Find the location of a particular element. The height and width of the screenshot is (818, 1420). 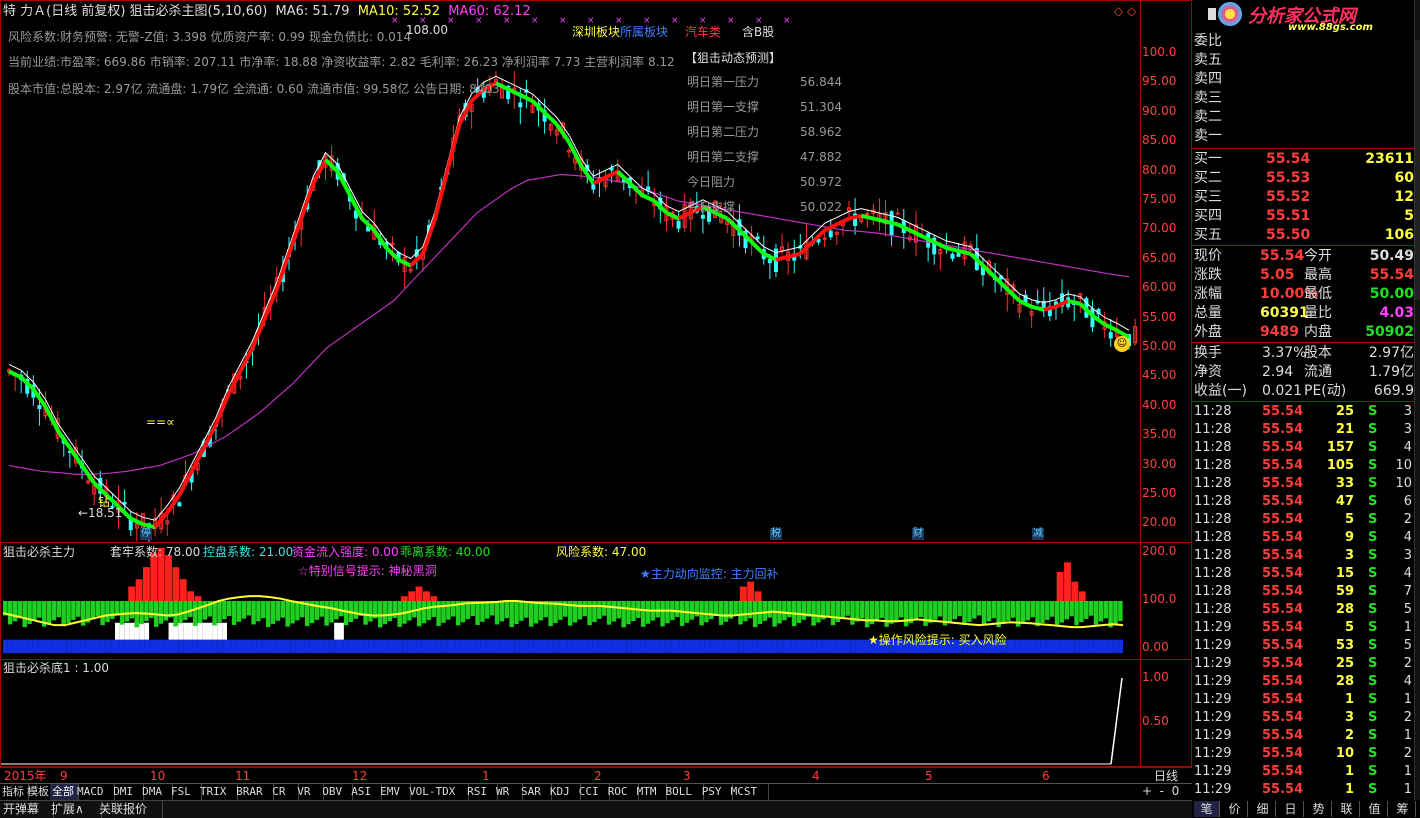

board-bshare: 含B股 is located at coordinates (758, 32).